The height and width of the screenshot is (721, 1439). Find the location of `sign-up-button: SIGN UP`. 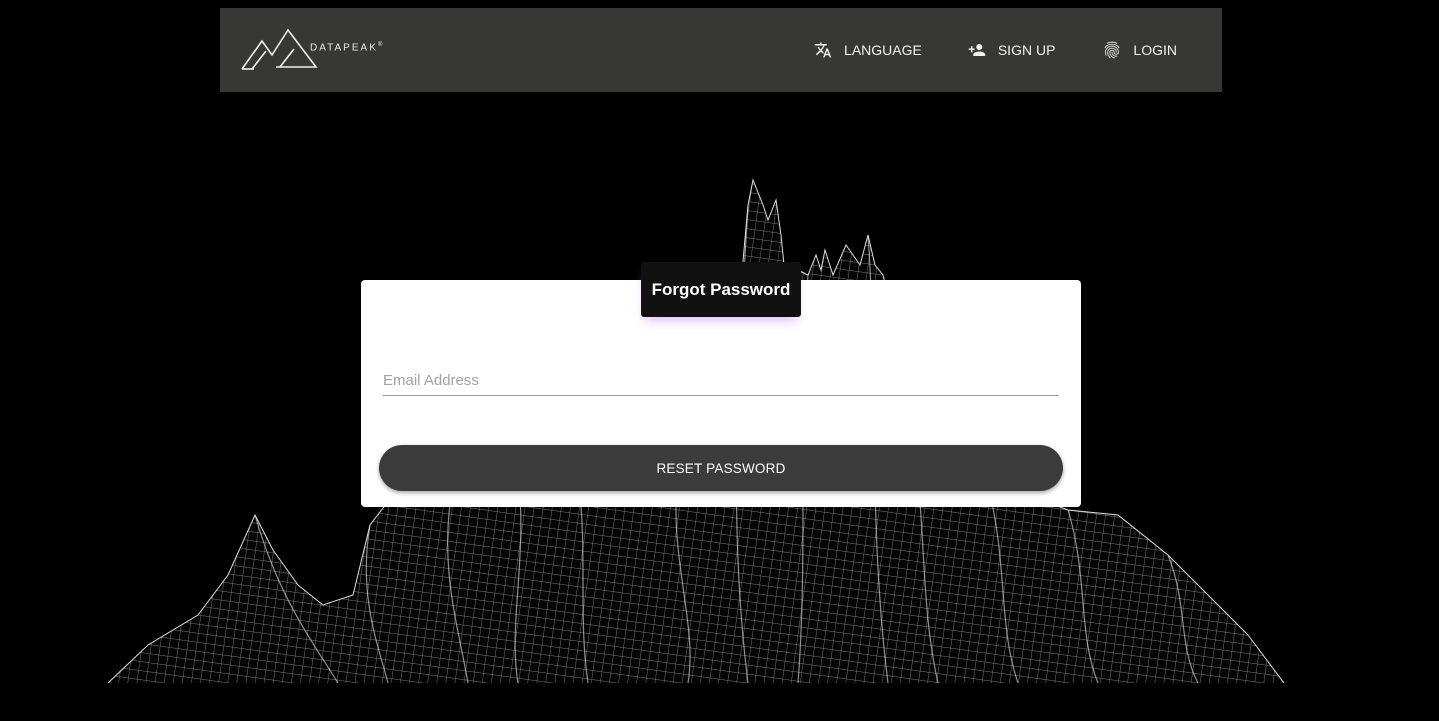

sign-up-button: SIGN UP is located at coordinates (1011, 50).